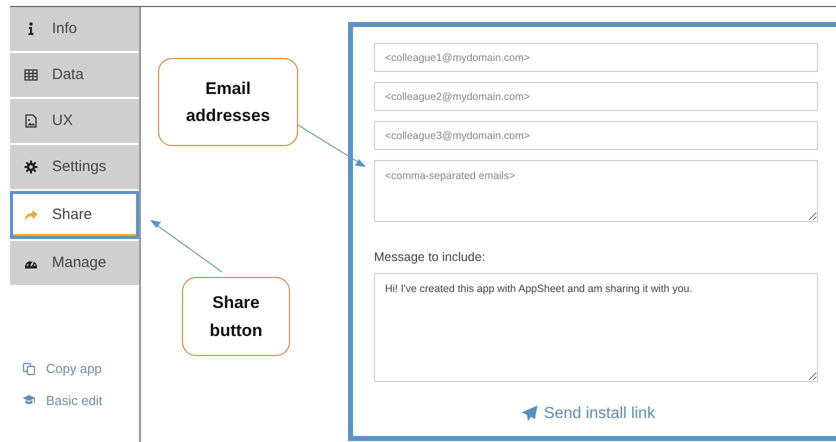  Describe the element at coordinates (596, 191) in the screenshot. I see `emails-field: <comma-separated emails>` at that location.